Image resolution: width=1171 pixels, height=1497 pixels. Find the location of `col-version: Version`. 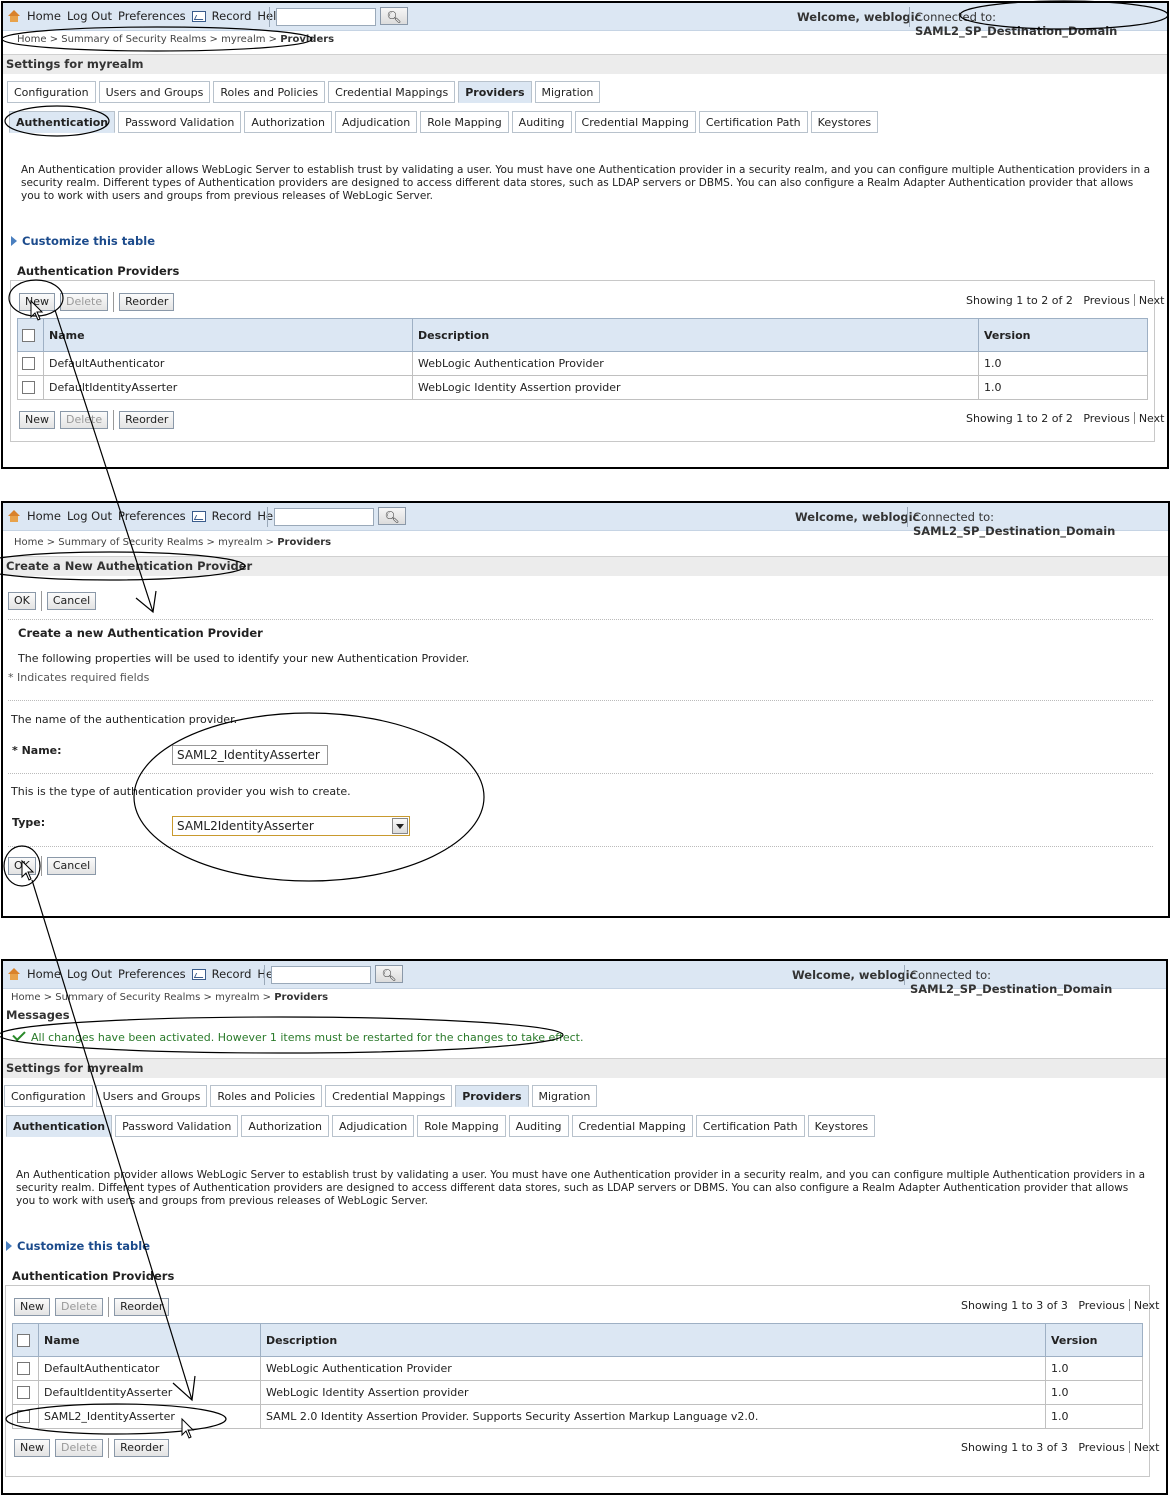

col-version: Version is located at coordinates (1063, 335).